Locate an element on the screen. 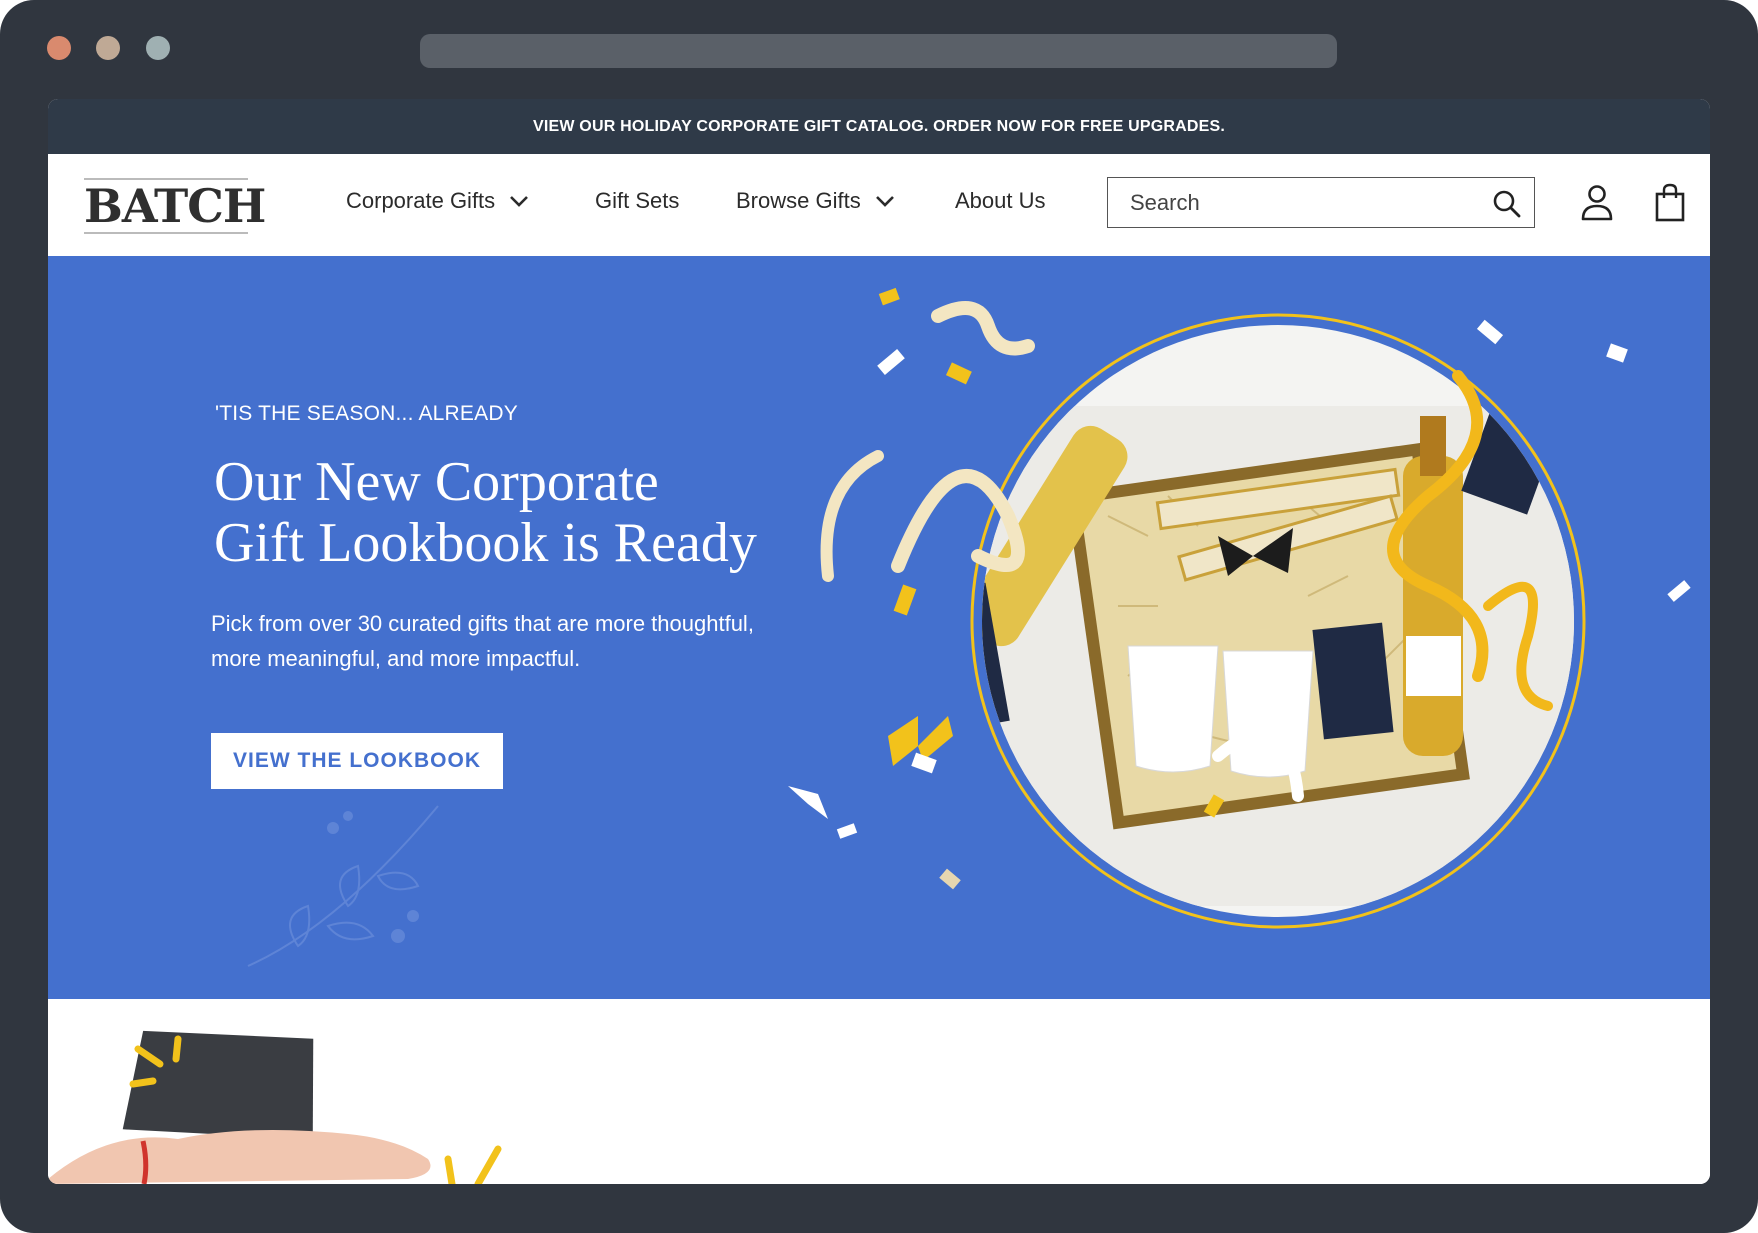  nav-item-label: Corporate Gifts is located at coordinates (421, 200).